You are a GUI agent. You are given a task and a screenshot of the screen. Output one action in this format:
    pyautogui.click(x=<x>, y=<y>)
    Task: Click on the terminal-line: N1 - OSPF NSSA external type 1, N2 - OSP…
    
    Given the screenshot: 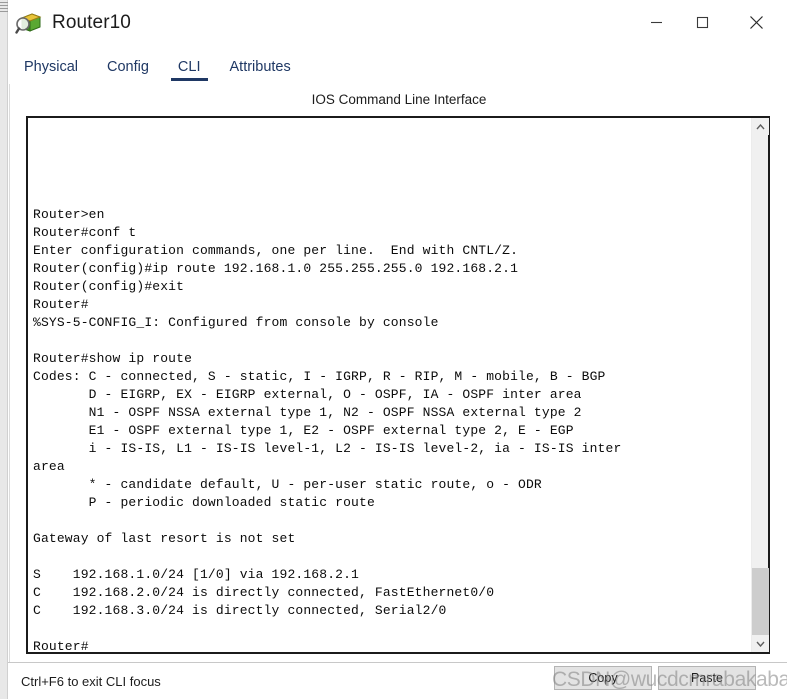 What is the action you would take?
    pyautogui.click(x=307, y=412)
    